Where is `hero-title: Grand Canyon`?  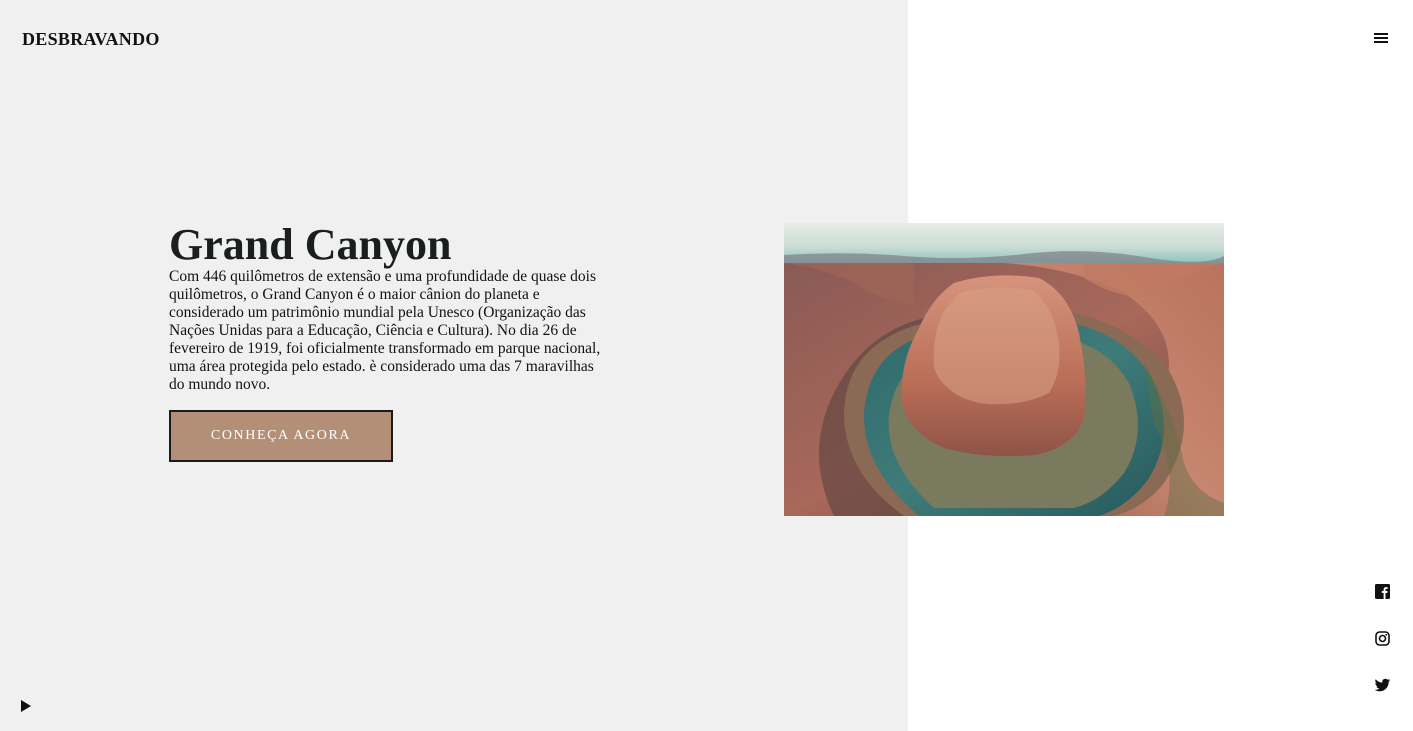 hero-title: Grand Canyon is located at coordinates (310, 244).